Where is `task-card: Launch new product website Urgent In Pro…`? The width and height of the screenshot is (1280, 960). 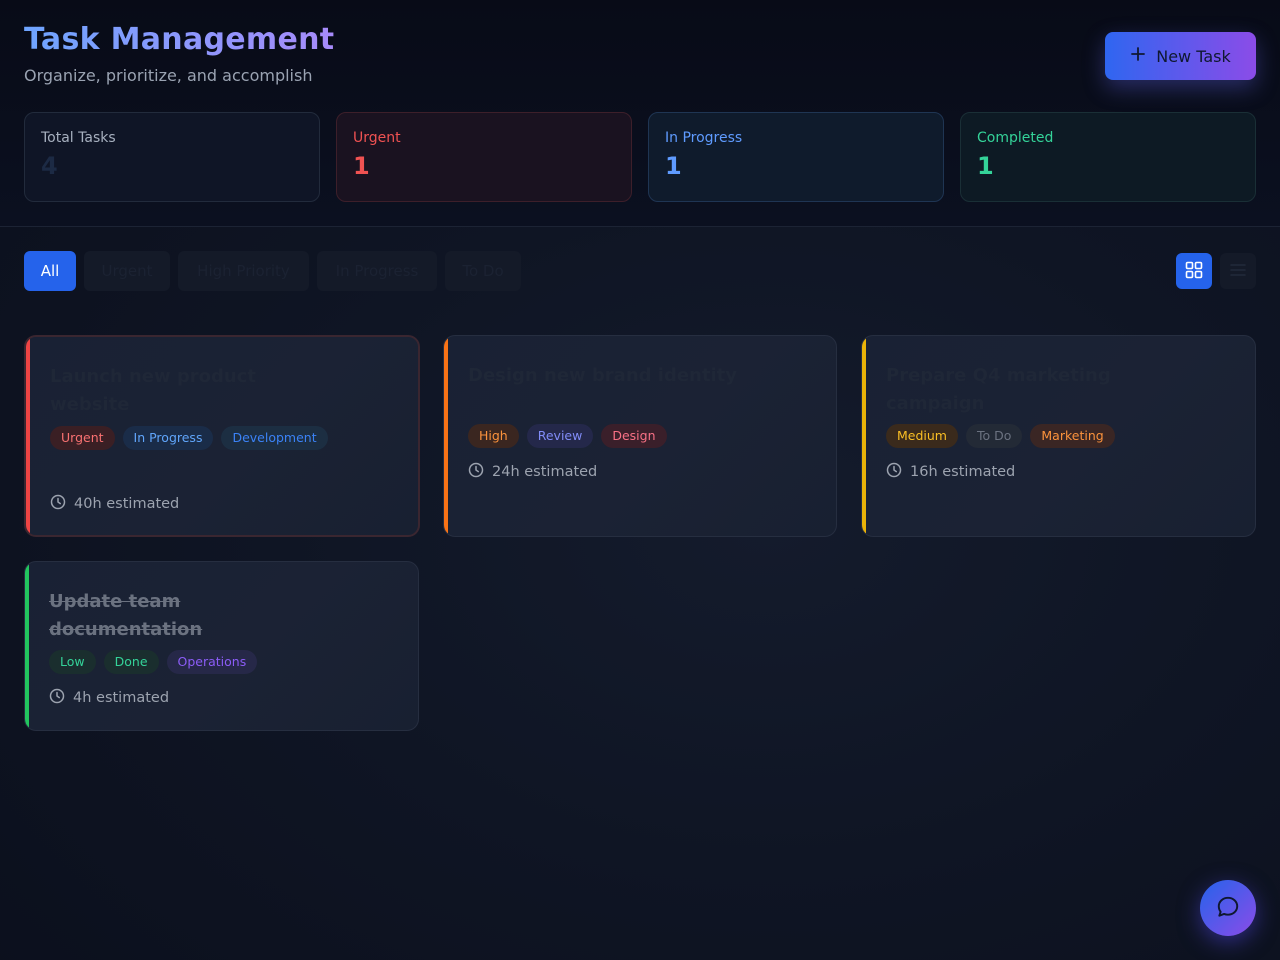
task-card: Launch new product website Urgent In Pro… is located at coordinates (222, 436).